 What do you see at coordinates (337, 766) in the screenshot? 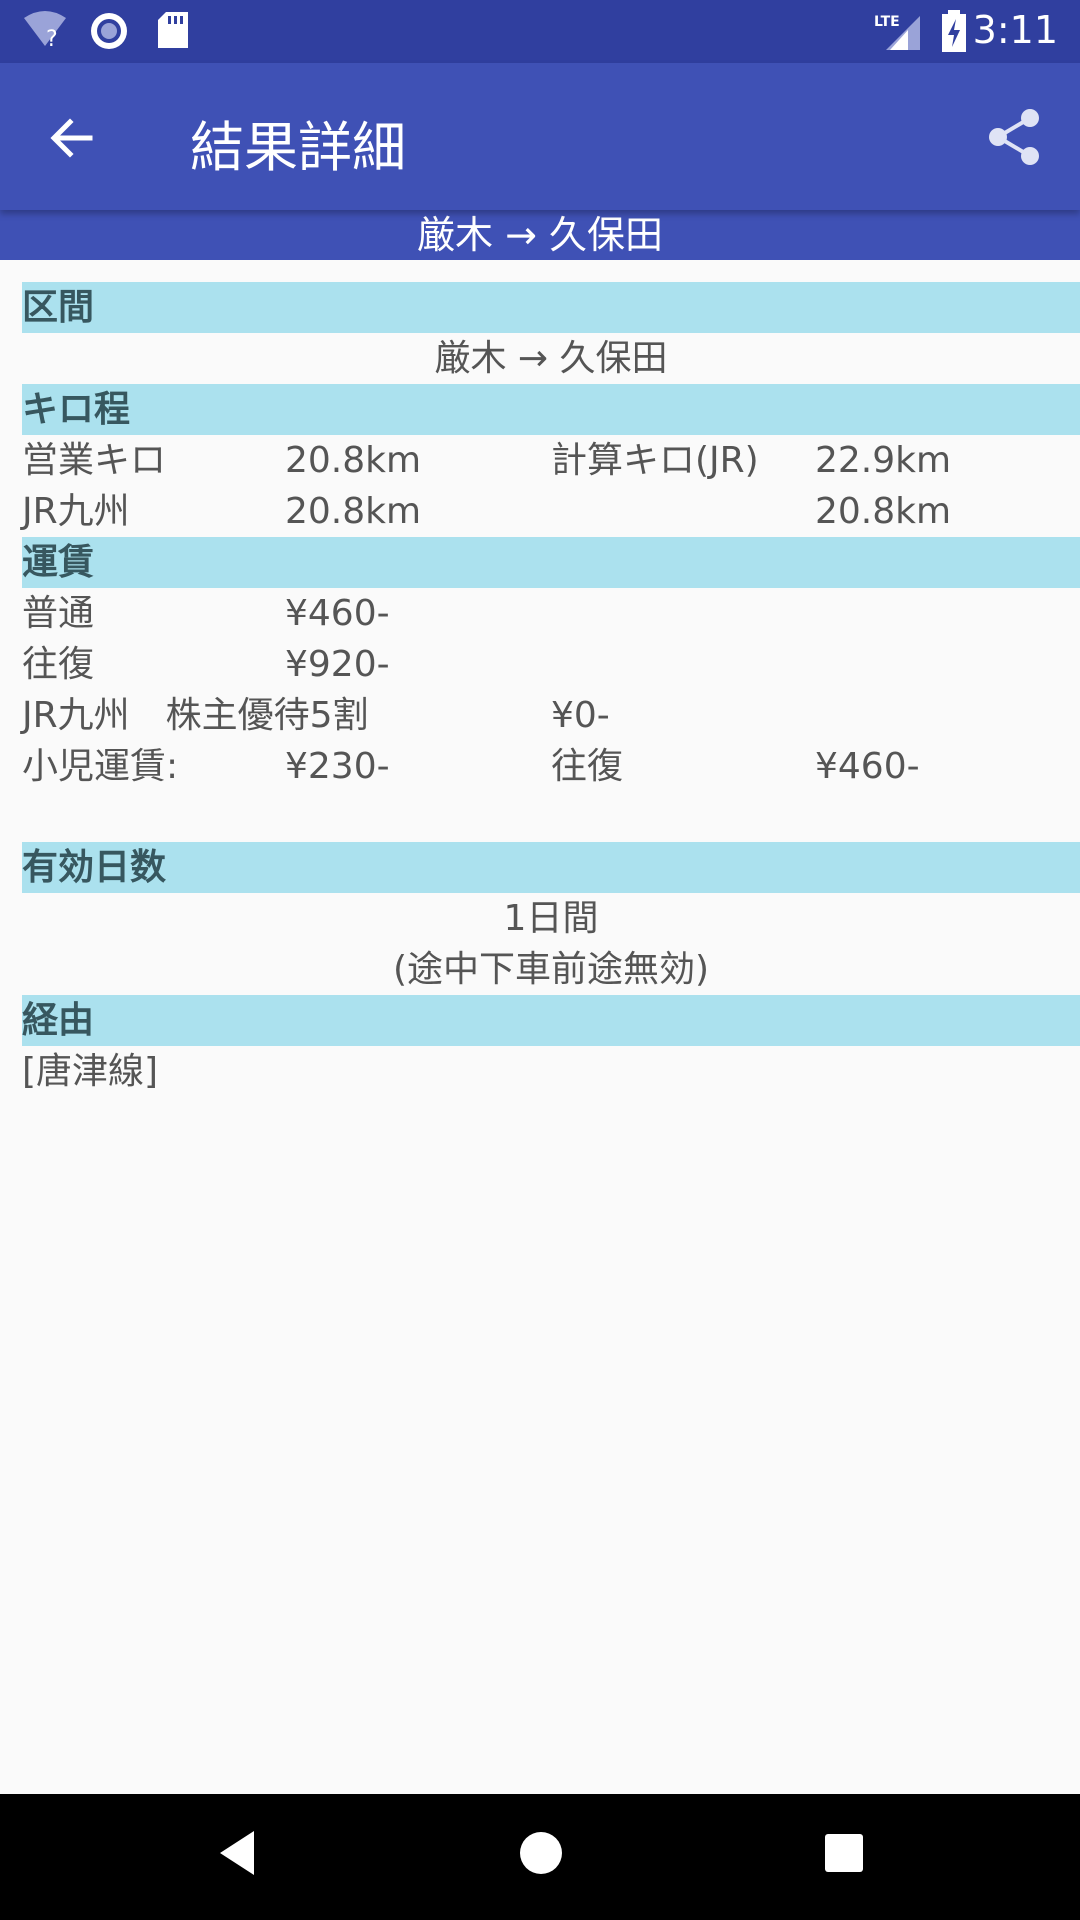
I see `fare-value: ¥230-` at bounding box center [337, 766].